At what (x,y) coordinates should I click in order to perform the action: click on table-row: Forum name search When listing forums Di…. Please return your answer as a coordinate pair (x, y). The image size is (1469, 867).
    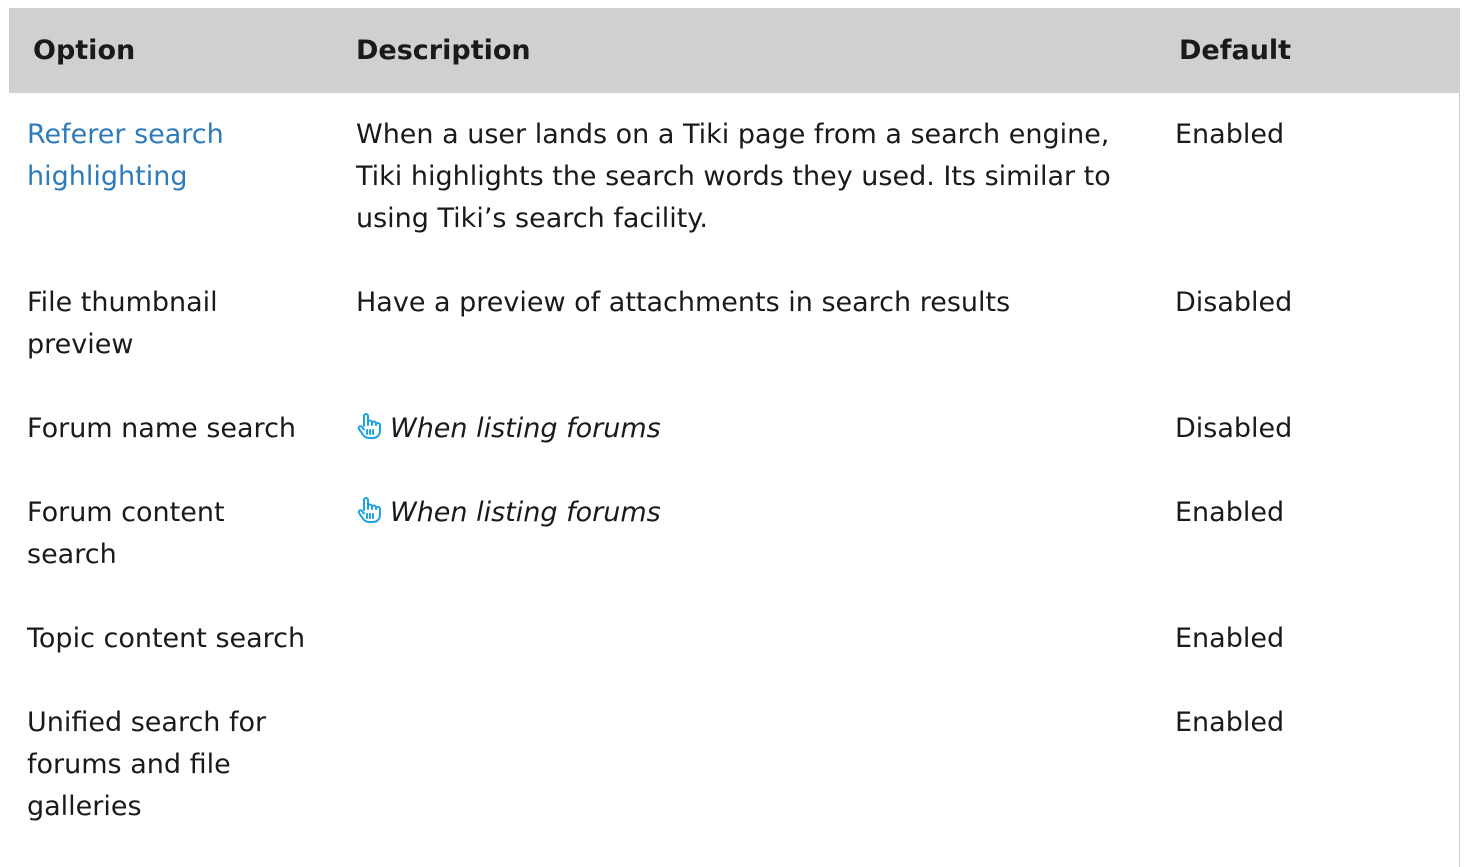
    Looking at the image, I should click on (734, 437).